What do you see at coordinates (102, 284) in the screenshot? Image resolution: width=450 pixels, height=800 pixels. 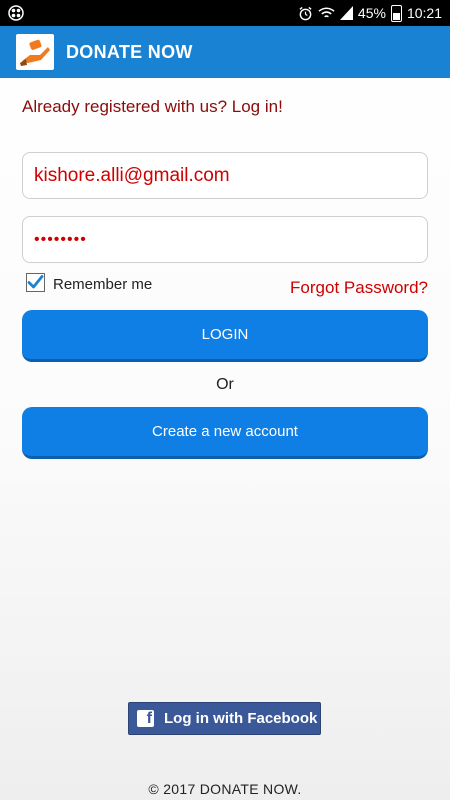 I see `remember-me-label: Remember me` at bounding box center [102, 284].